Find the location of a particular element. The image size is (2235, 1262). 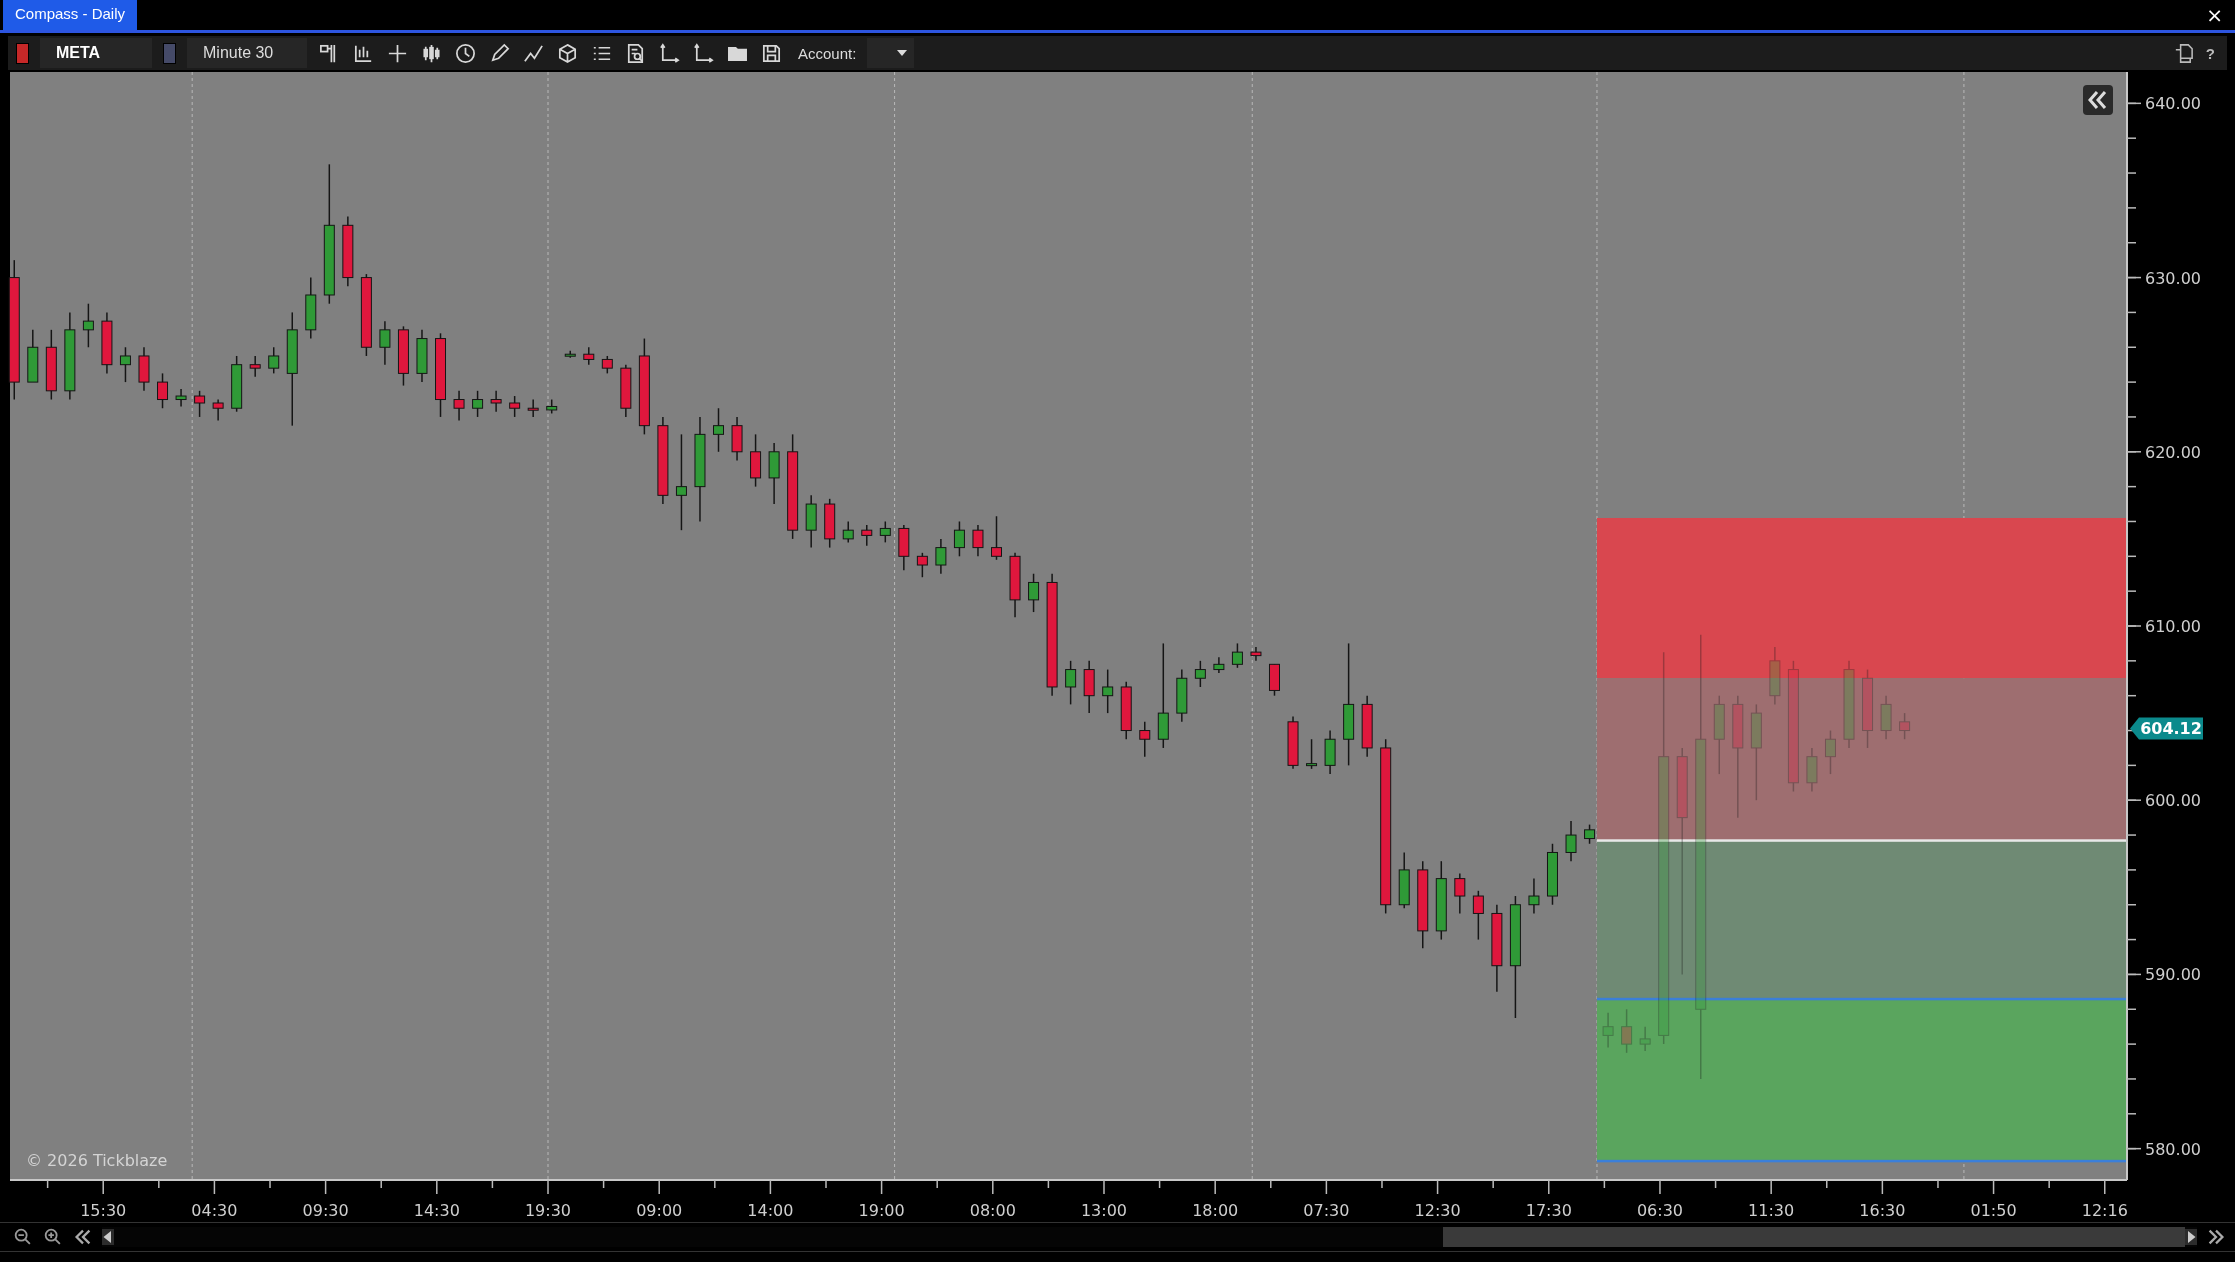

axis-label: 610.00 is located at coordinates (2173, 626).